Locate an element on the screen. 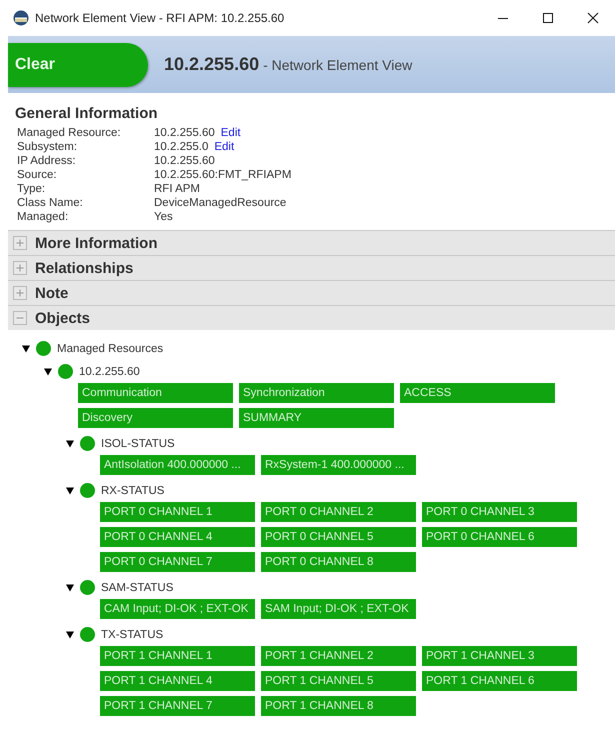 Image resolution: width=615 pixels, height=729 pixels. tree-node-label: ISOL-STATUS is located at coordinates (138, 444).